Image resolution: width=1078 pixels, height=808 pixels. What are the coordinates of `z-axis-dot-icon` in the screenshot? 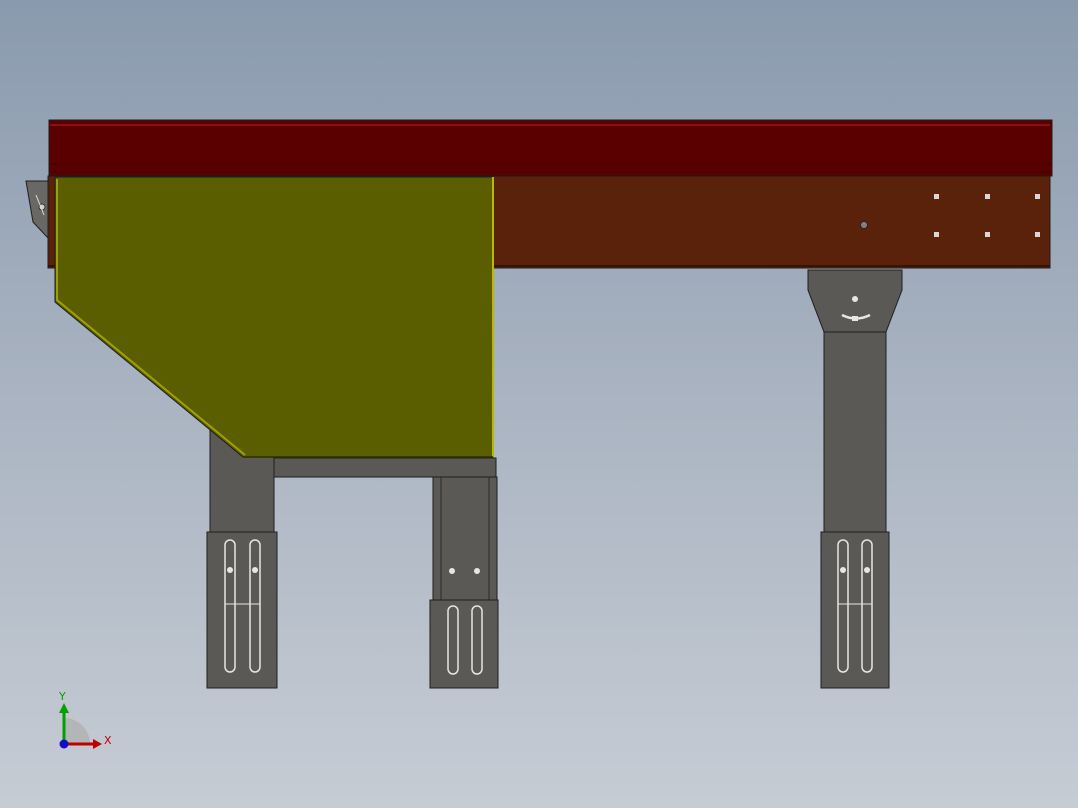 It's located at (64, 744).